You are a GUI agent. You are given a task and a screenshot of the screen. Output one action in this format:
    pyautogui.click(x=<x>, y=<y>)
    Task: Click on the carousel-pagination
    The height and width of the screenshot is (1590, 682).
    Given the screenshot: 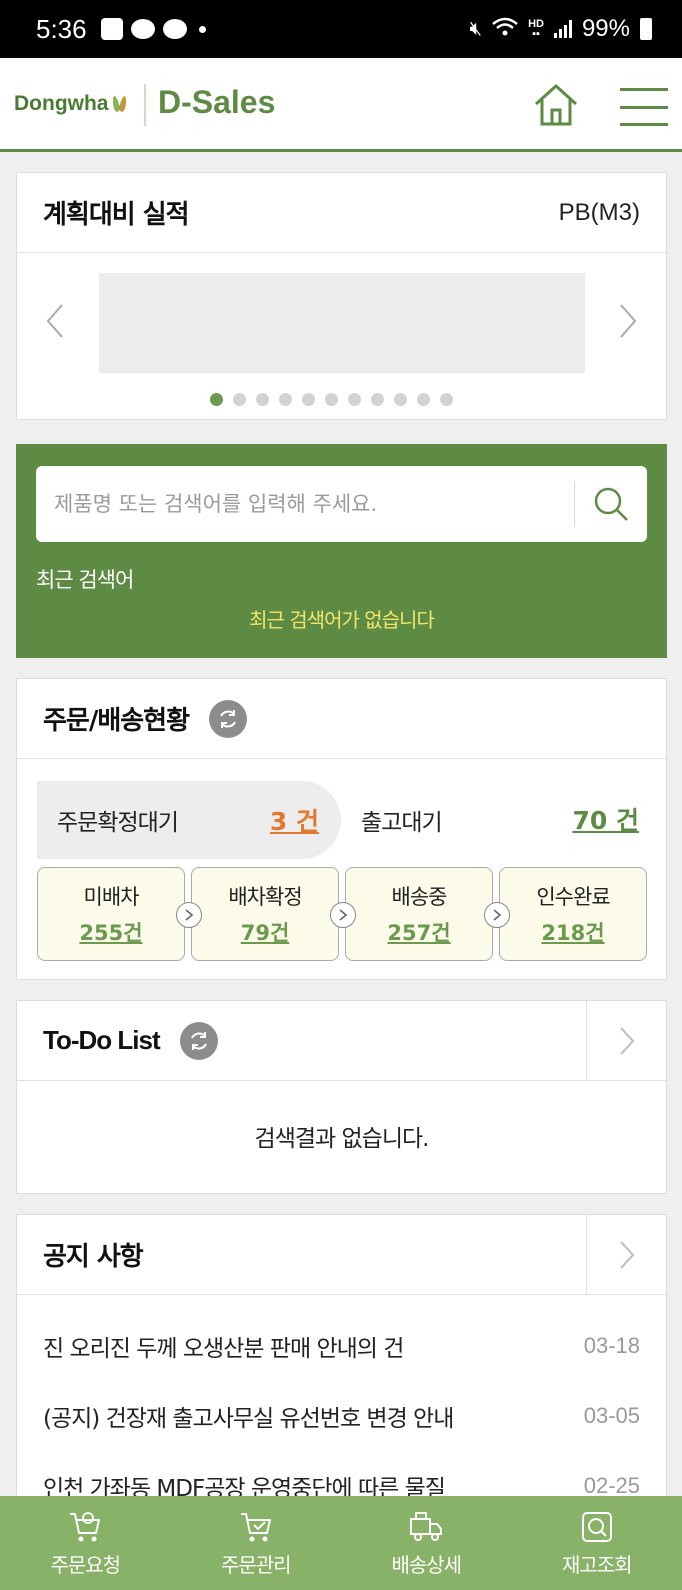 What is the action you would take?
    pyautogui.click(x=341, y=399)
    